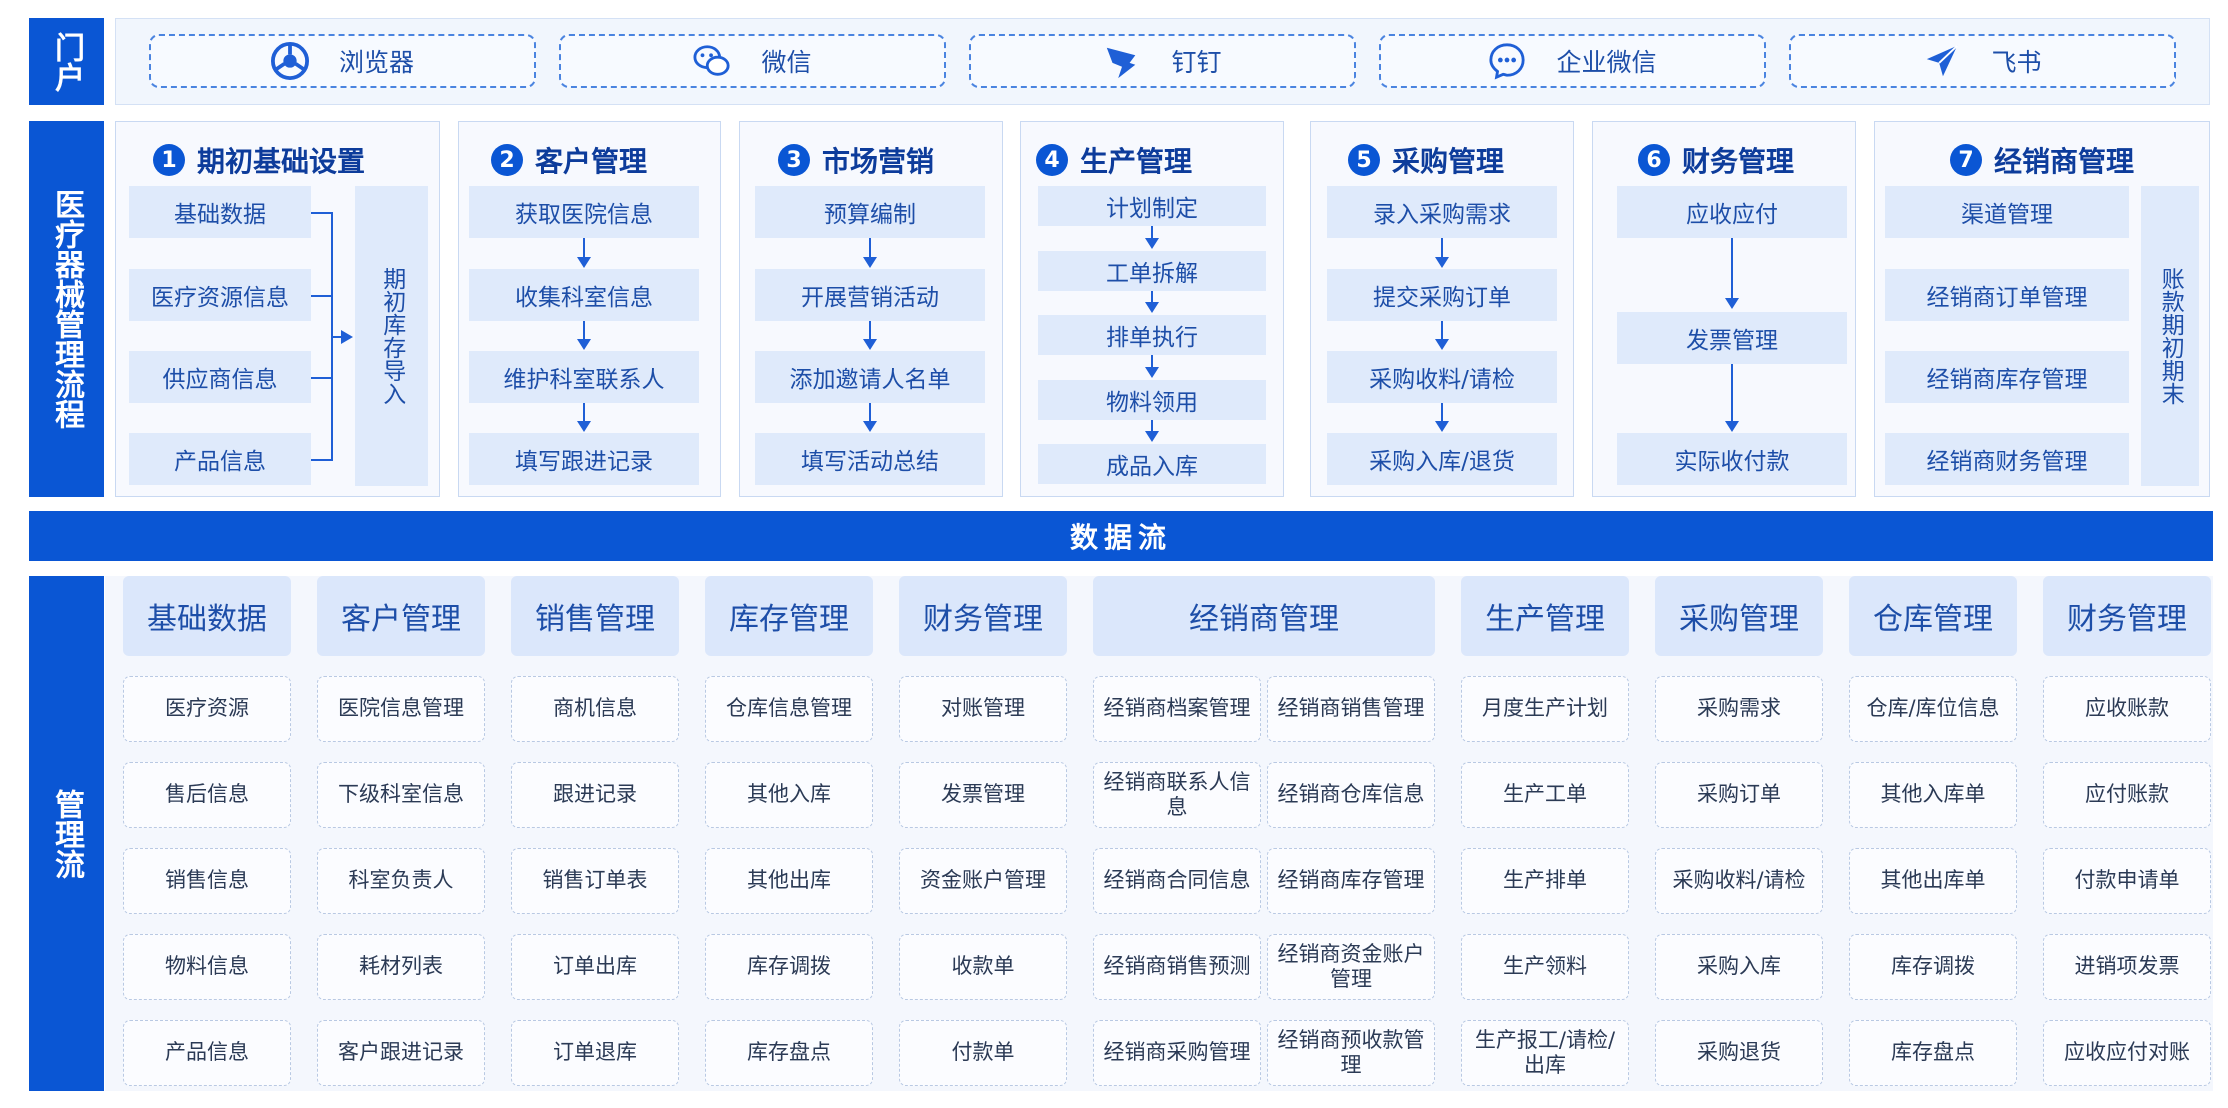 Image resolution: width=2228 pixels, height=1108 pixels. Describe the element at coordinates (595, 881) in the screenshot. I see `mgmt-cell: 销售订单表` at that location.